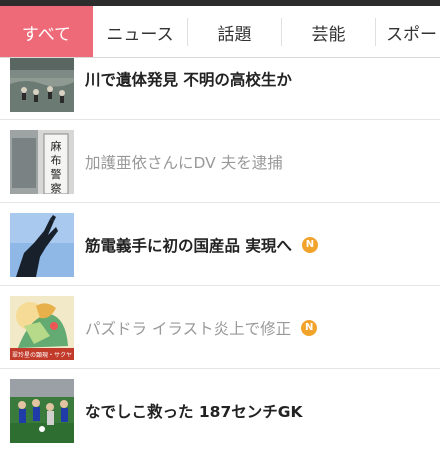  Describe the element at coordinates (42, 355) in the screenshot. I see `svg-text: 翠玲星の顕現・サクヤ` at that location.